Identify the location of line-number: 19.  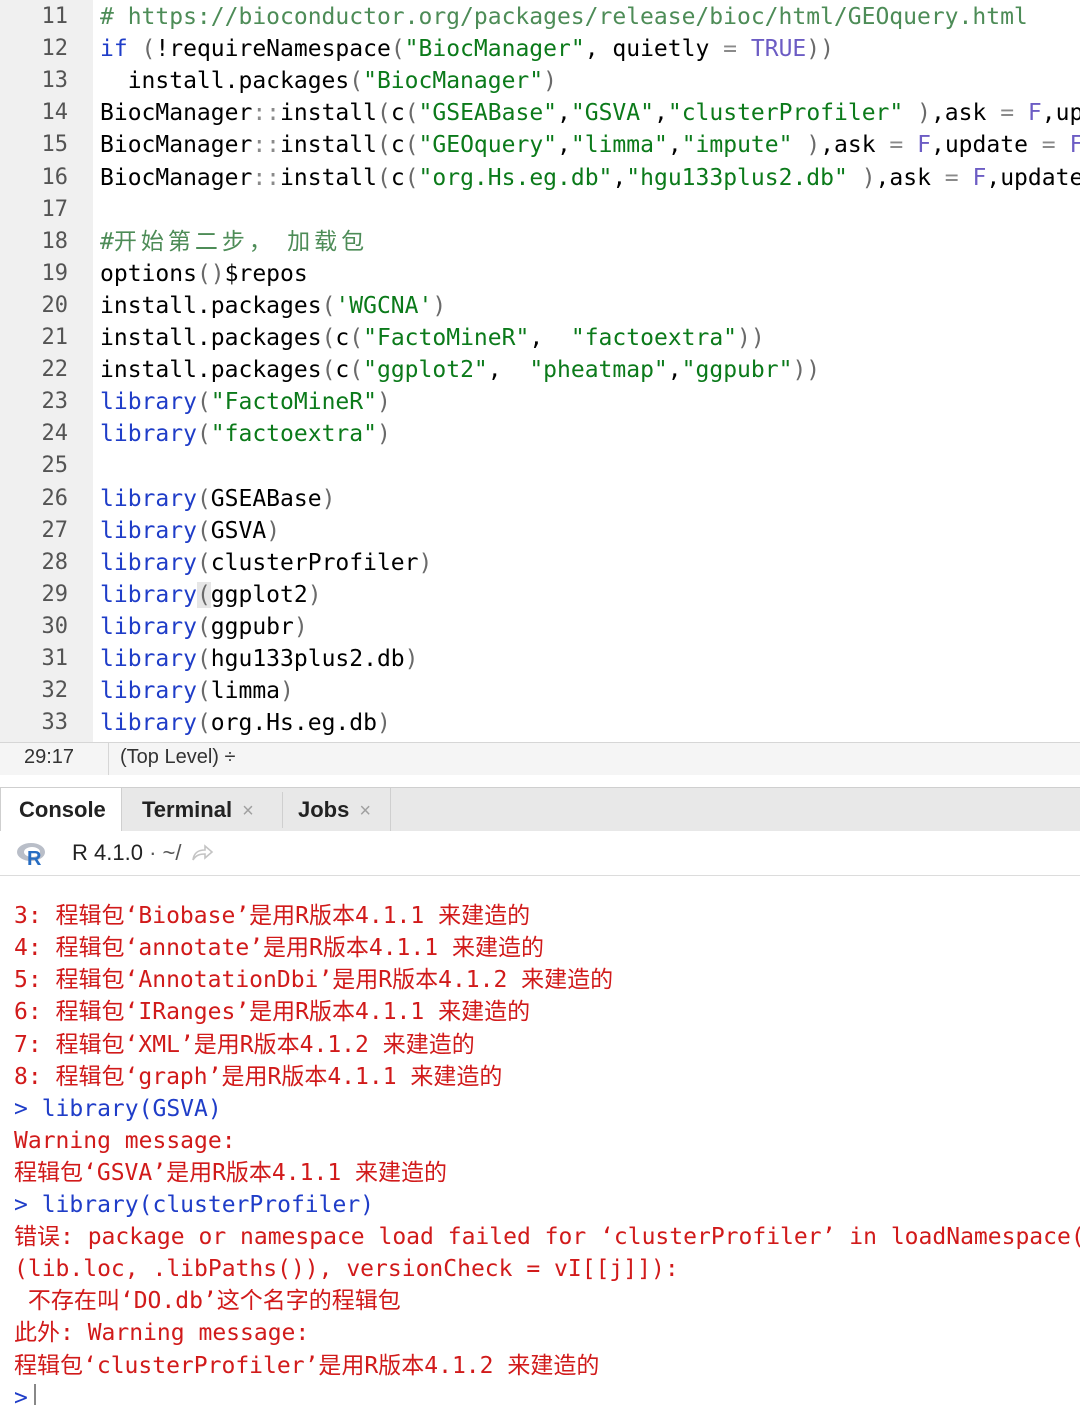
(55, 273).